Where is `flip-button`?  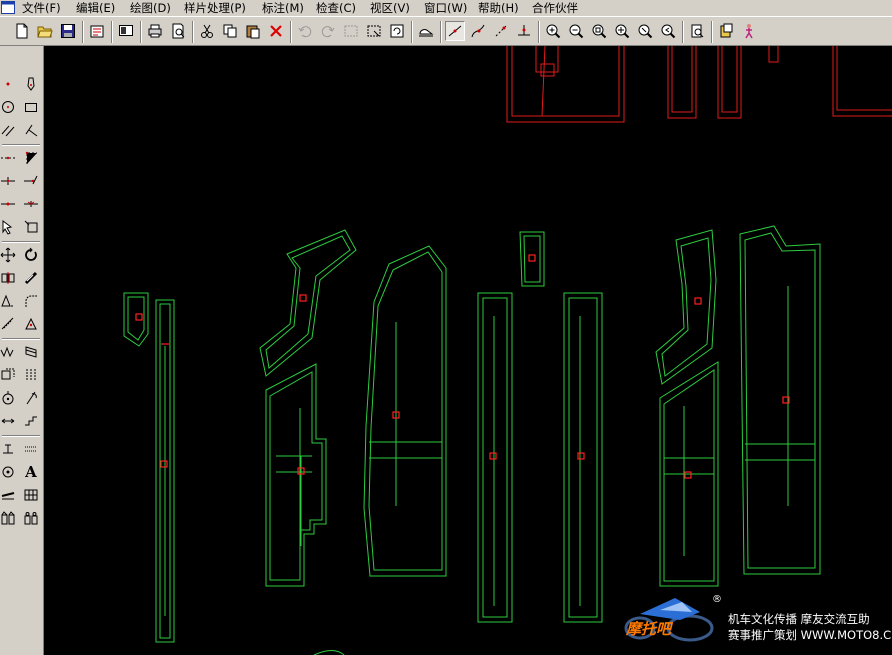
flip-button is located at coordinates (31, 278).